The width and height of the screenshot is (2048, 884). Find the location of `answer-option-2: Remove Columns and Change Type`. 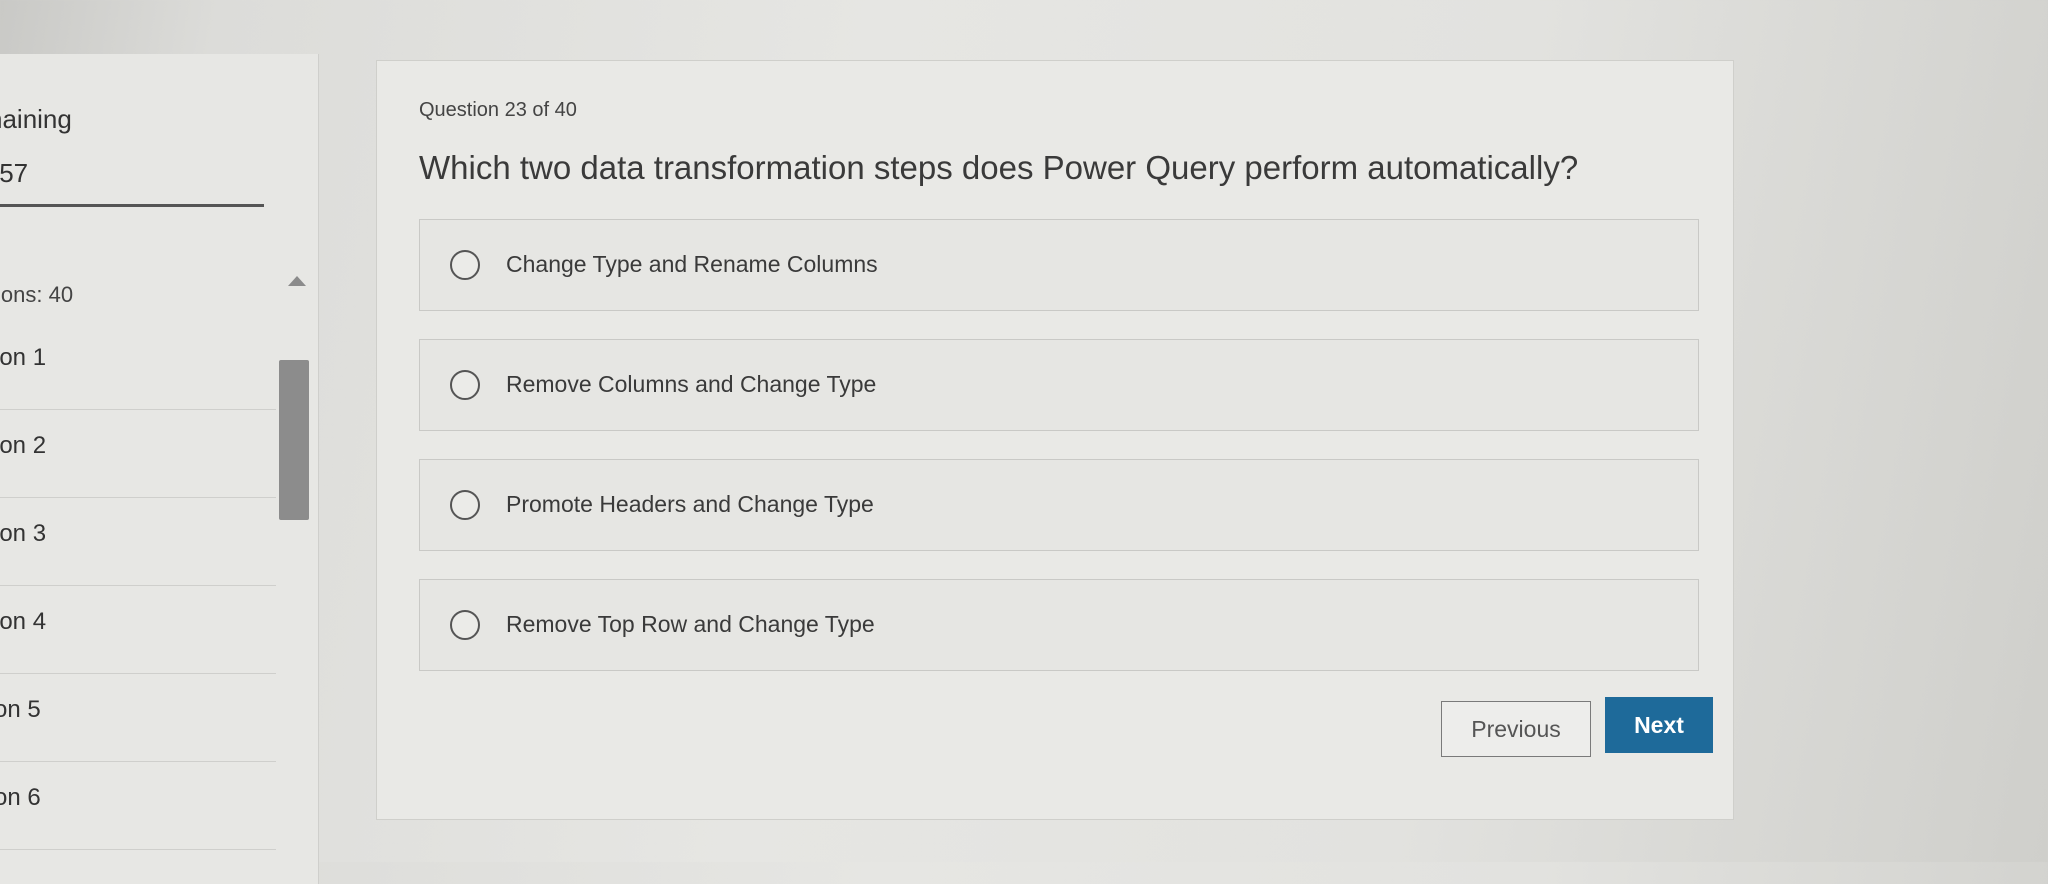

answer-option-2: Remove Columns and Change Type is located at coordinates (1059, 385).